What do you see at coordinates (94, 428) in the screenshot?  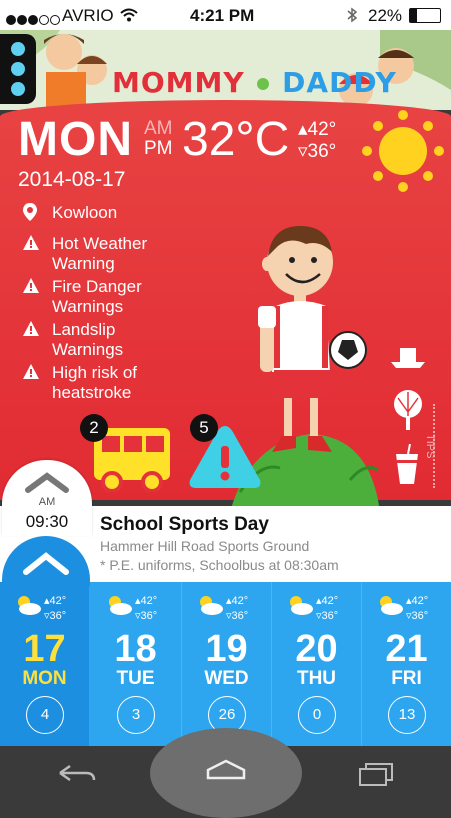 I see `bus-count-badge: 2` at bounding box center [94, 428].